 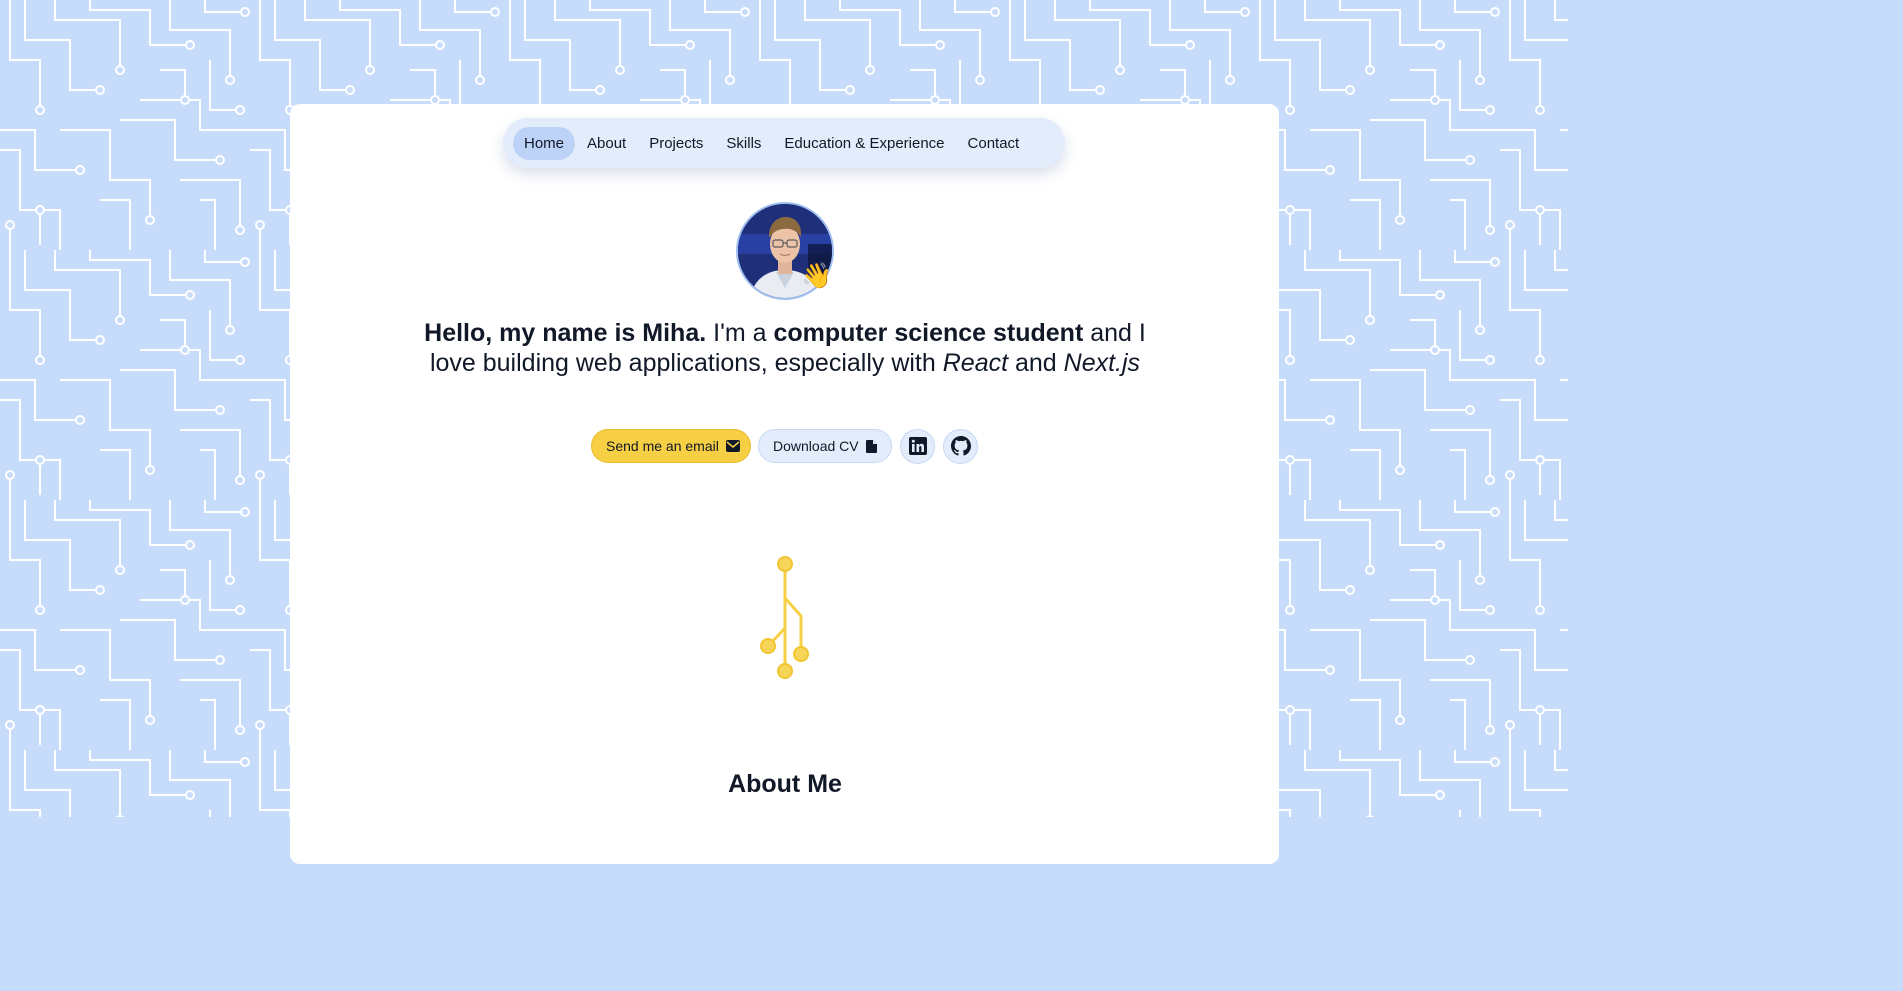 I want to click on waving-hand-icon: 👋, so click(x=817, y=276).